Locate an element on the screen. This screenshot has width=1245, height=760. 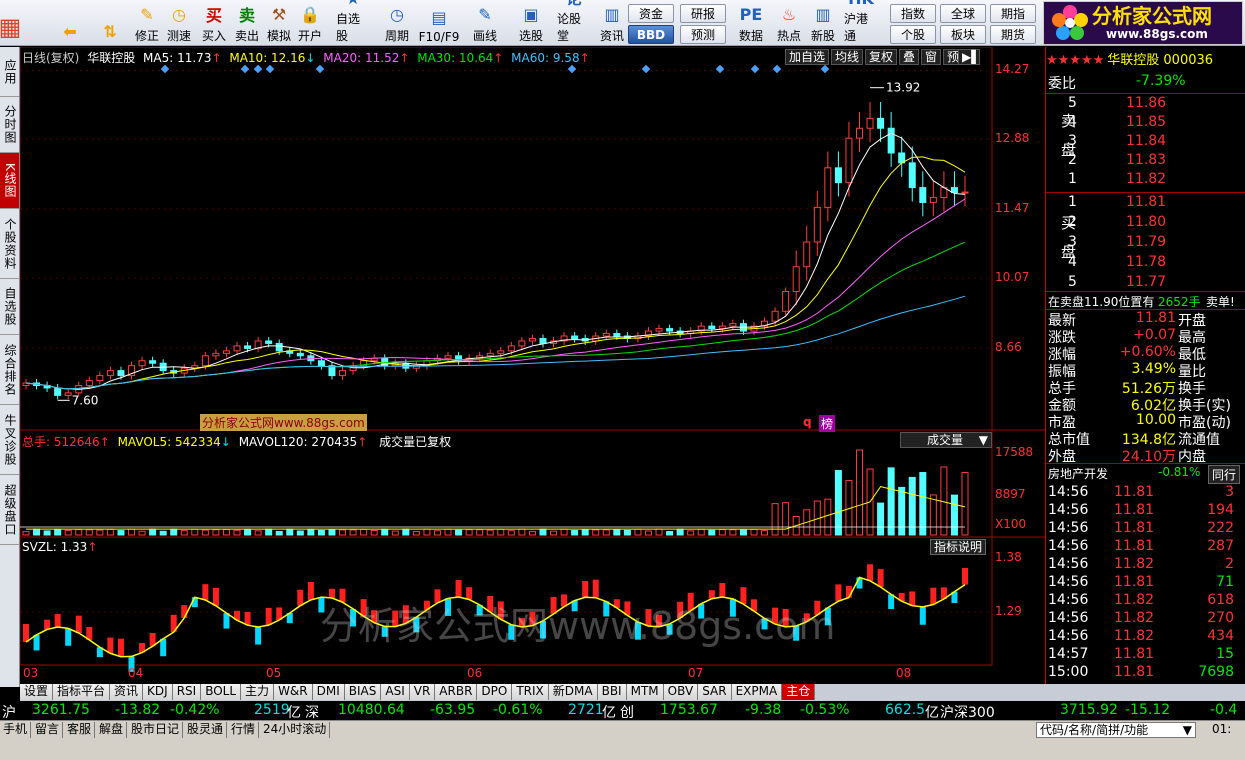
status-item-7: 24小时滚动 is located at coordinates (295, 730).